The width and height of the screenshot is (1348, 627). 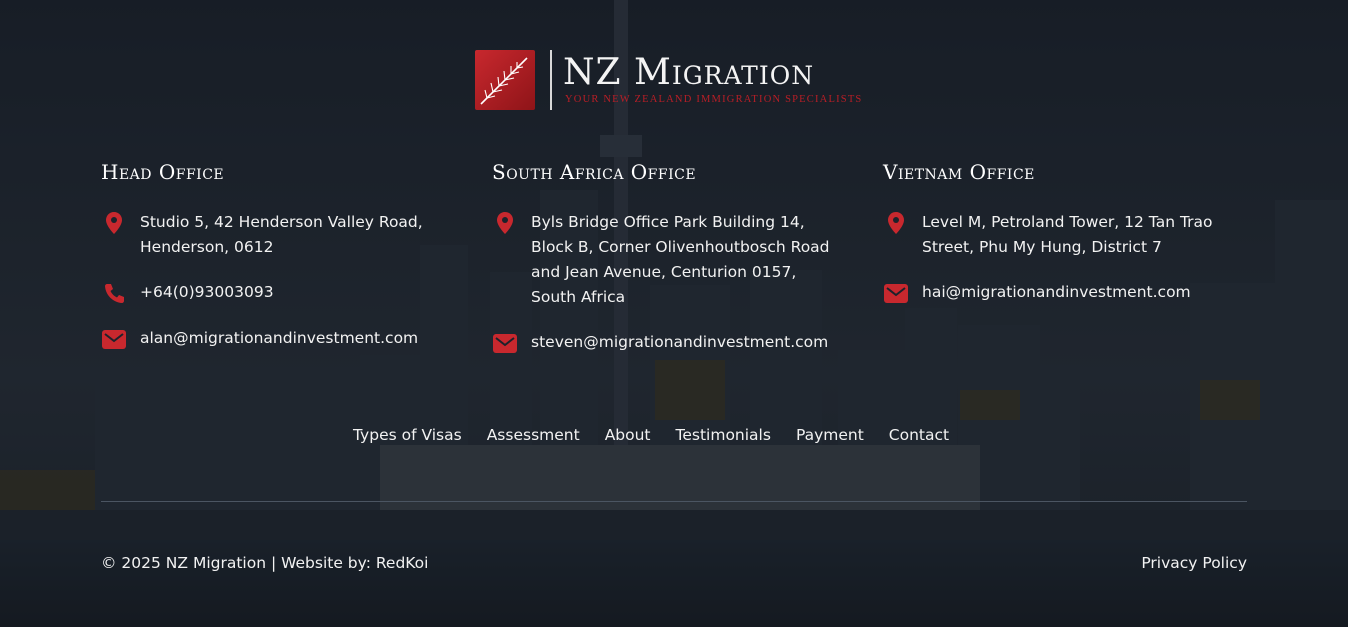 I want to click on phone-icon, so click(x=114, y=293).